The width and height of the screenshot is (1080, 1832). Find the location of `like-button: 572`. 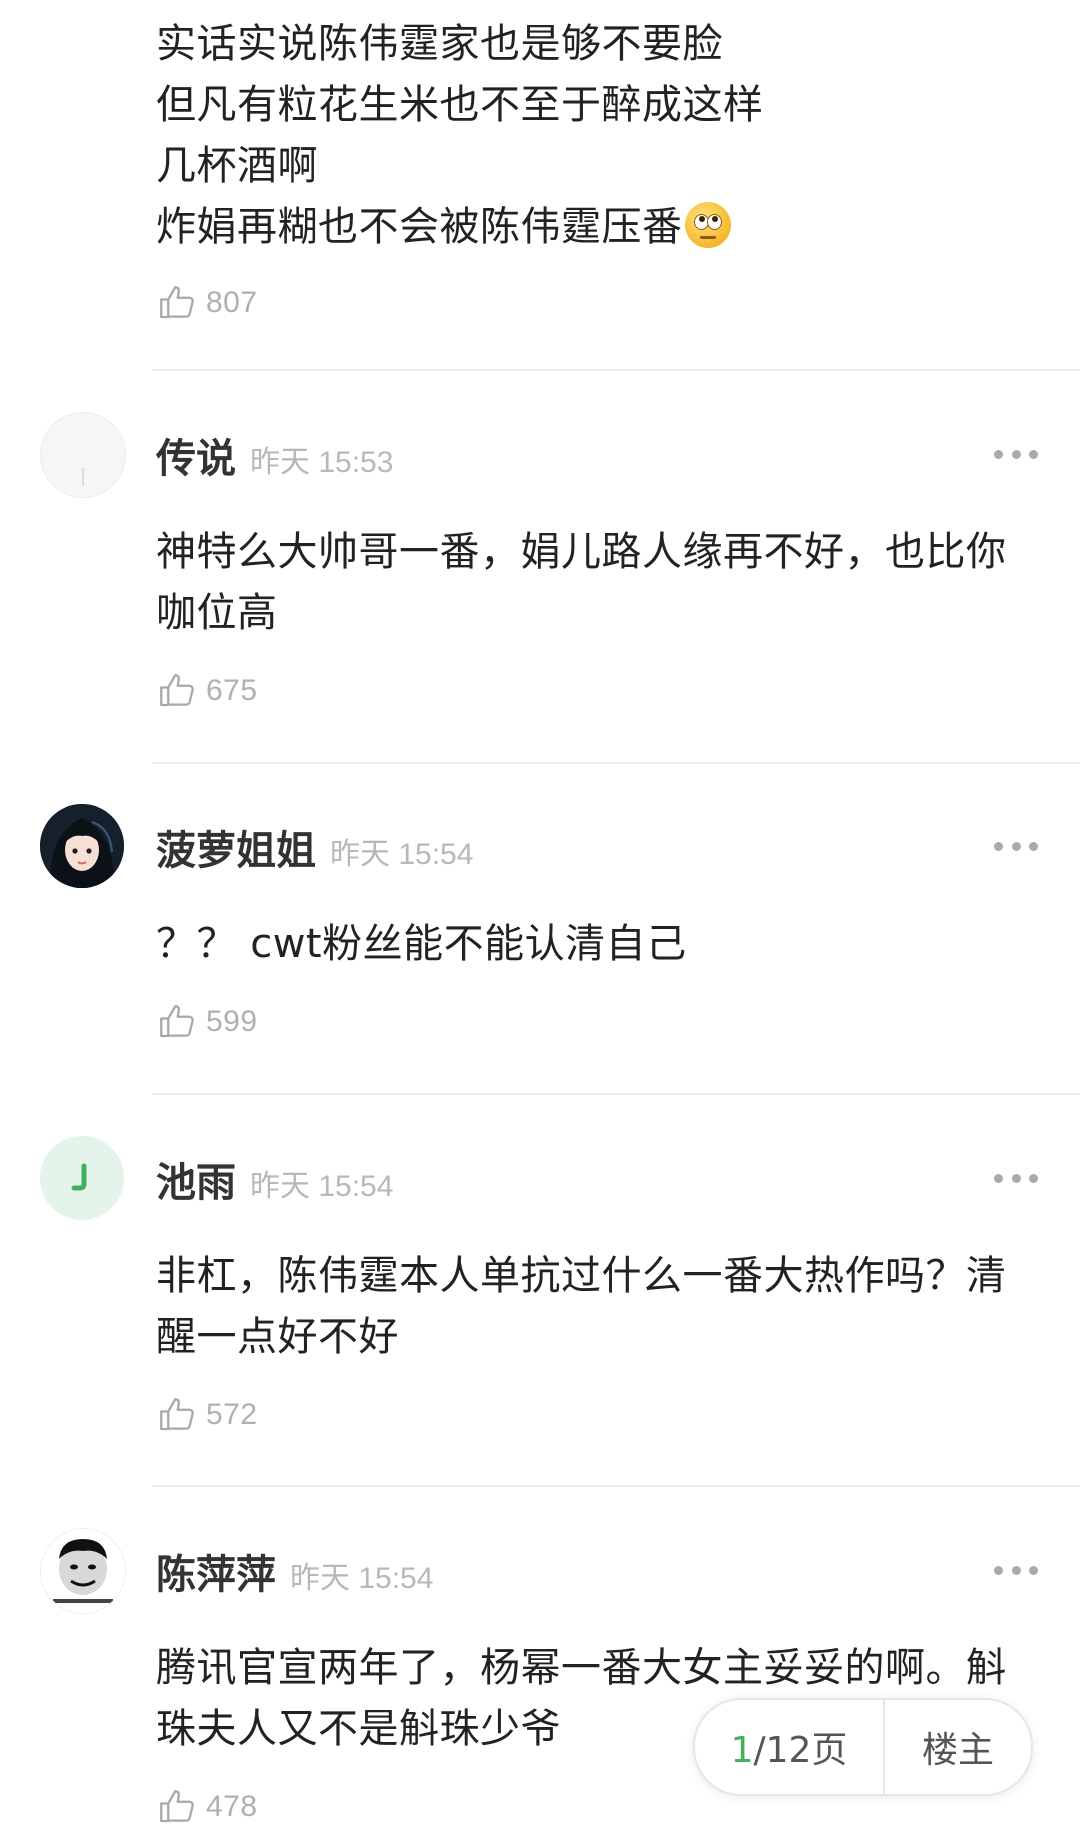

like-button: 572 is located at coordinates (596, 1415).